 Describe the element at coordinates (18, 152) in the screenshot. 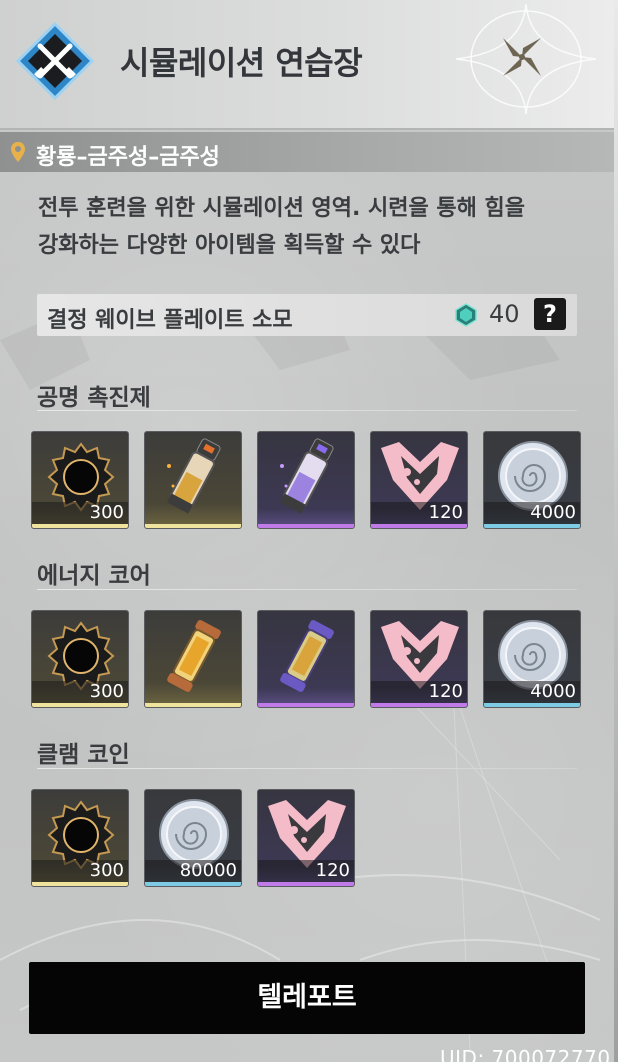

I see `location-pin-icon` at that location.